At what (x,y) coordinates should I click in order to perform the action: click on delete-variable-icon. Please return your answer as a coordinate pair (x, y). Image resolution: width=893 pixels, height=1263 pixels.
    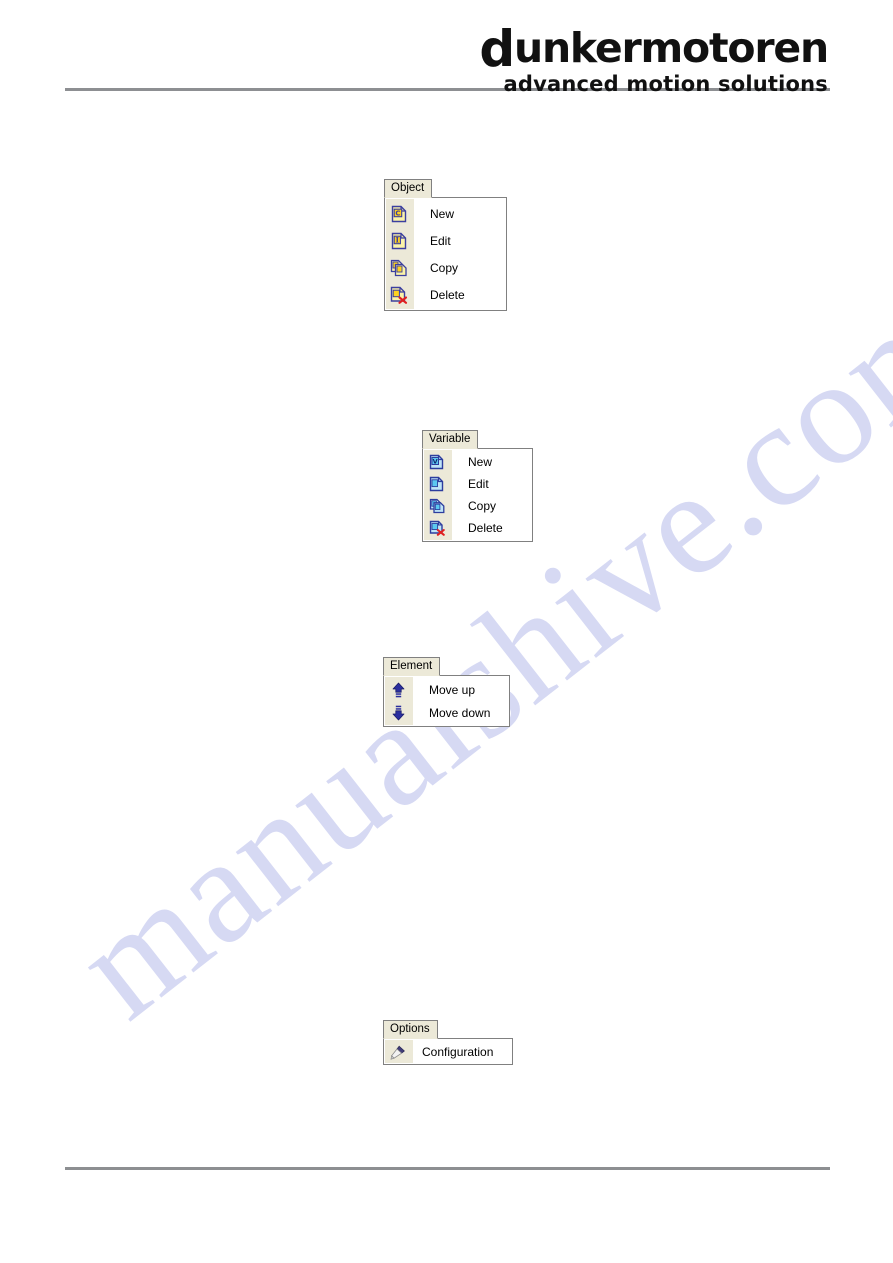
    Looking at the image, I should click on (437, 528).